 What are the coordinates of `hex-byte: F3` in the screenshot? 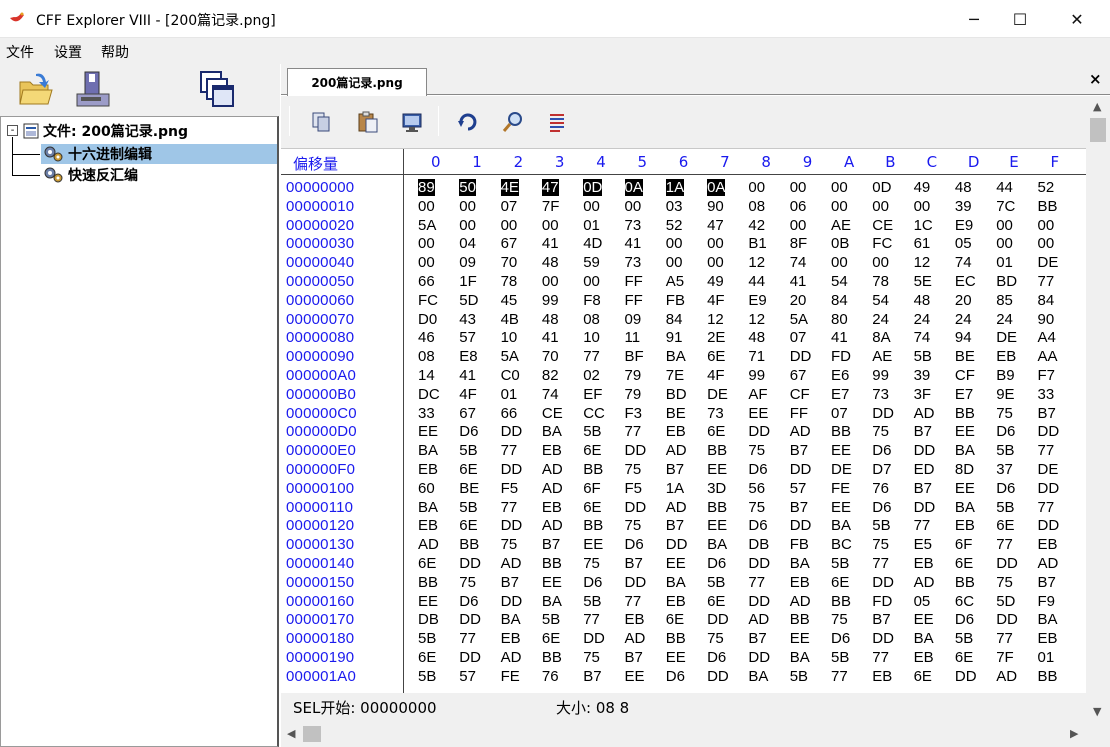 It's located at (634, 413).